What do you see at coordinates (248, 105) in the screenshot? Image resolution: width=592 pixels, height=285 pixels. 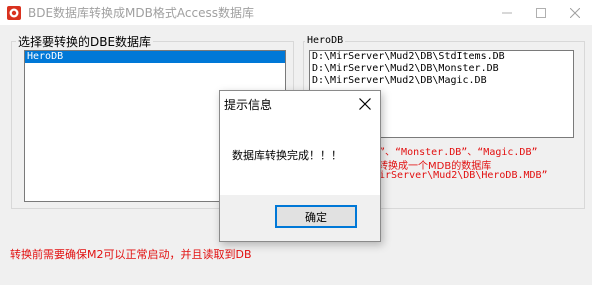 I see `dialog-title: 提示信息` at bounding box center [248, 105].